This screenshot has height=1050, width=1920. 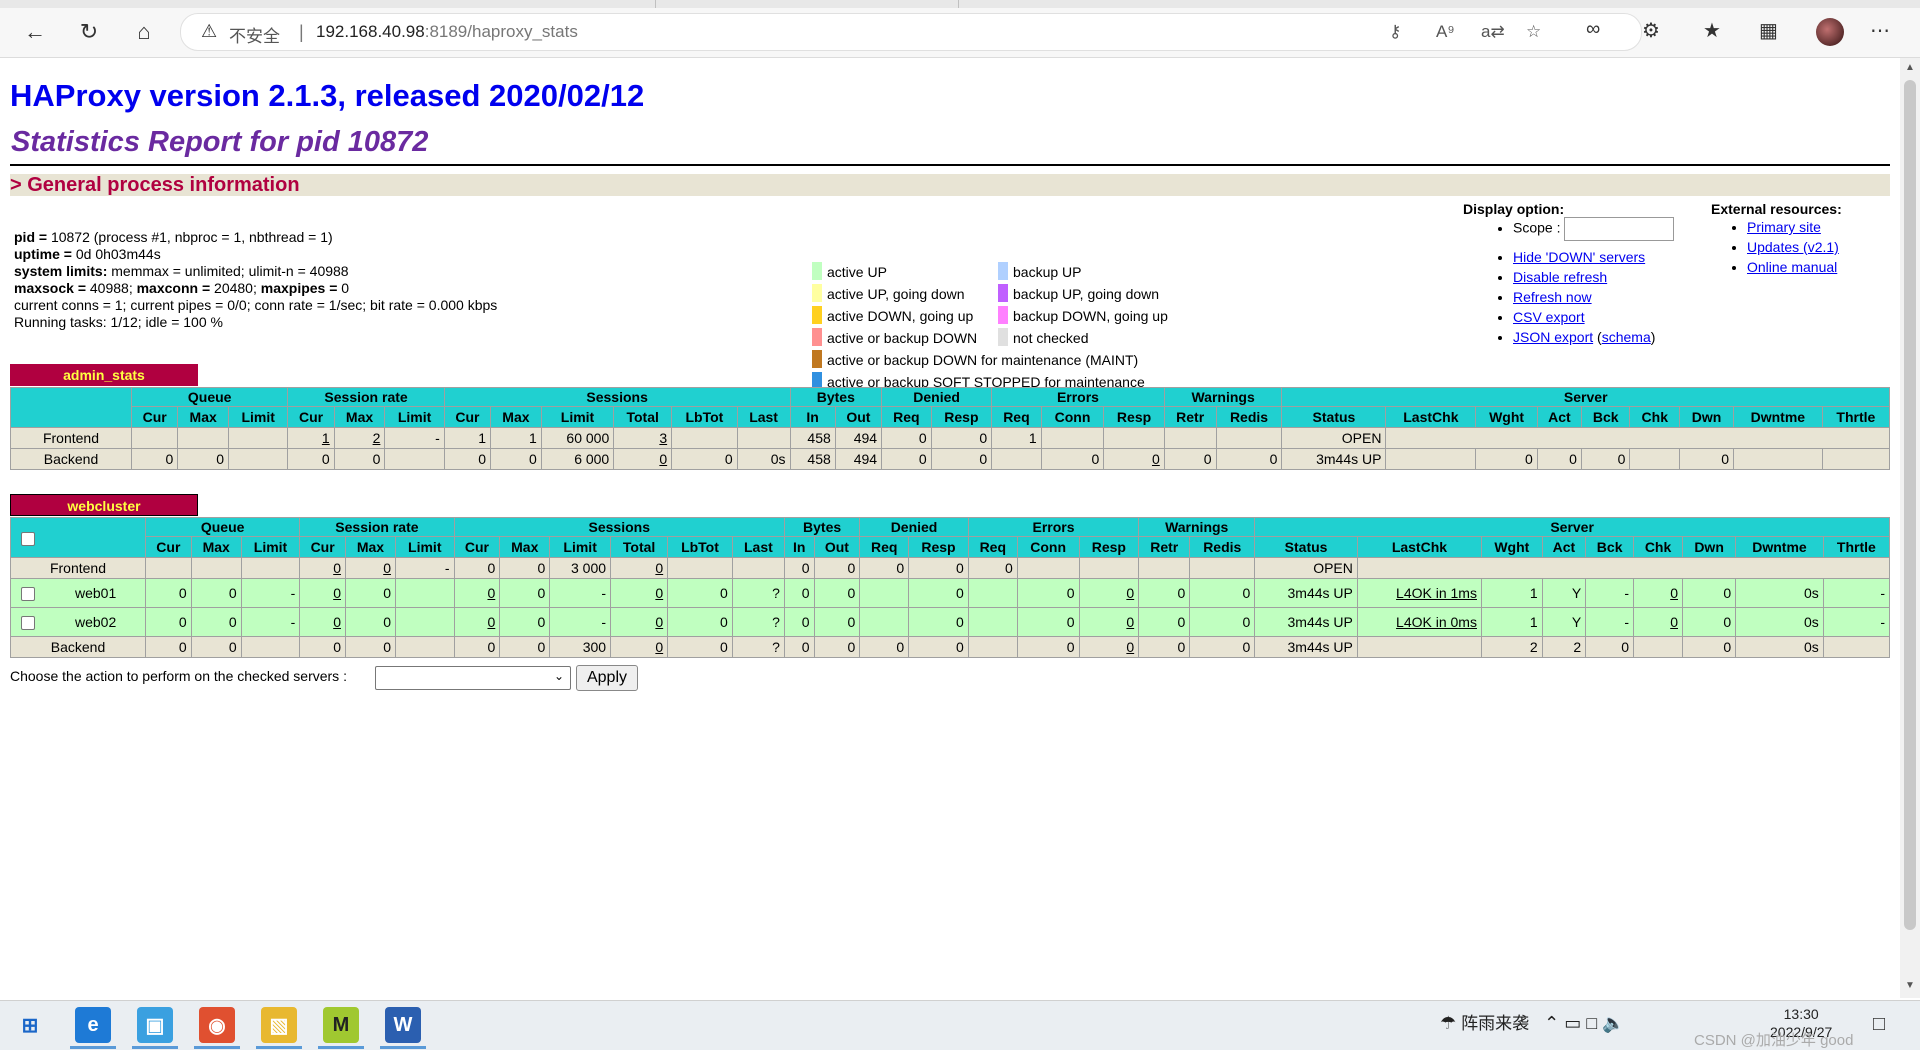 What do you see at coordinates (1585, 397) in the screenshot?
I see `group-header: Server` at bounding box center [1585, 397].